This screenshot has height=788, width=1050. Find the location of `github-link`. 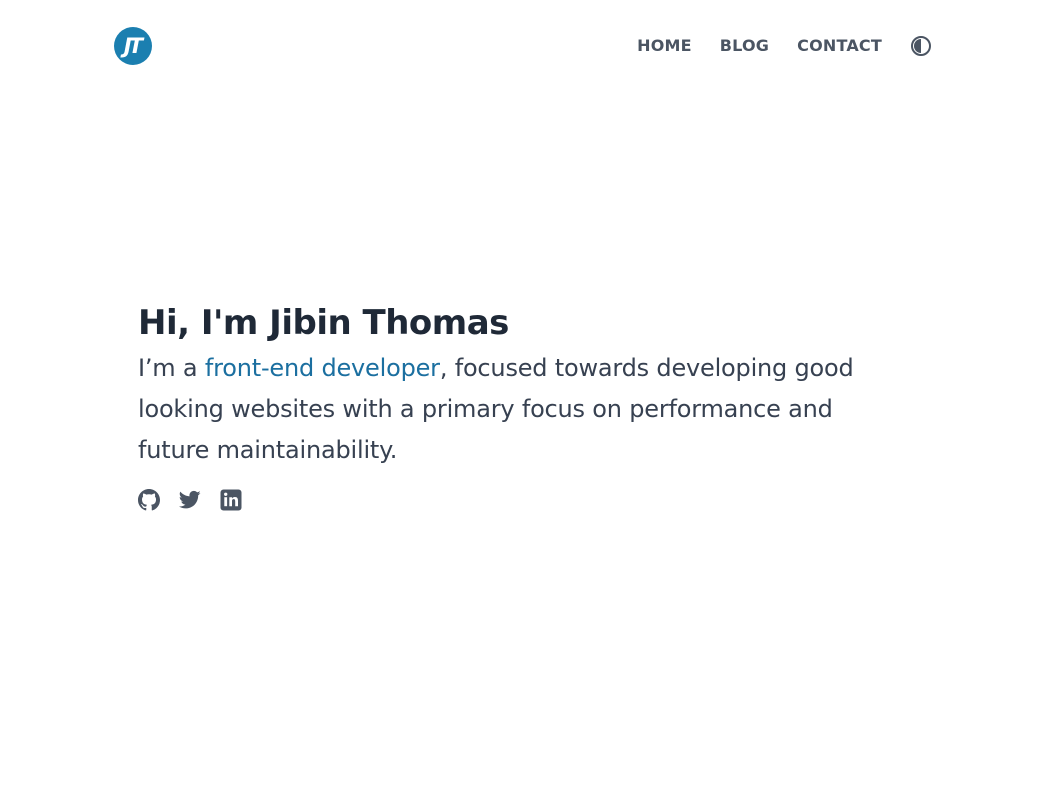

github-link is located at coordinates (149, 500).